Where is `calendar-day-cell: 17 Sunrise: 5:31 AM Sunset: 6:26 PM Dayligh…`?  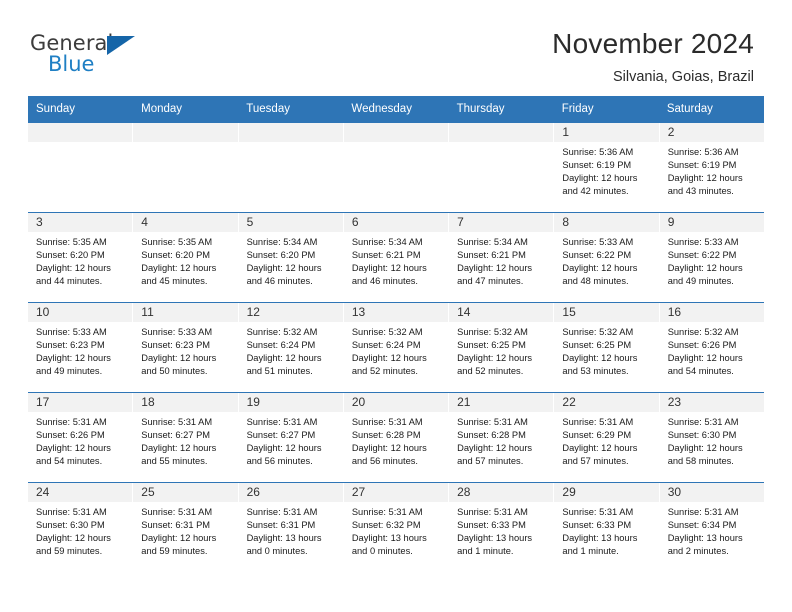 calendar-day-cell: 17 Sunrise: 5:31 AM Sunset: 6:26 PM Dayligh… is located at coordinates (81, 437).